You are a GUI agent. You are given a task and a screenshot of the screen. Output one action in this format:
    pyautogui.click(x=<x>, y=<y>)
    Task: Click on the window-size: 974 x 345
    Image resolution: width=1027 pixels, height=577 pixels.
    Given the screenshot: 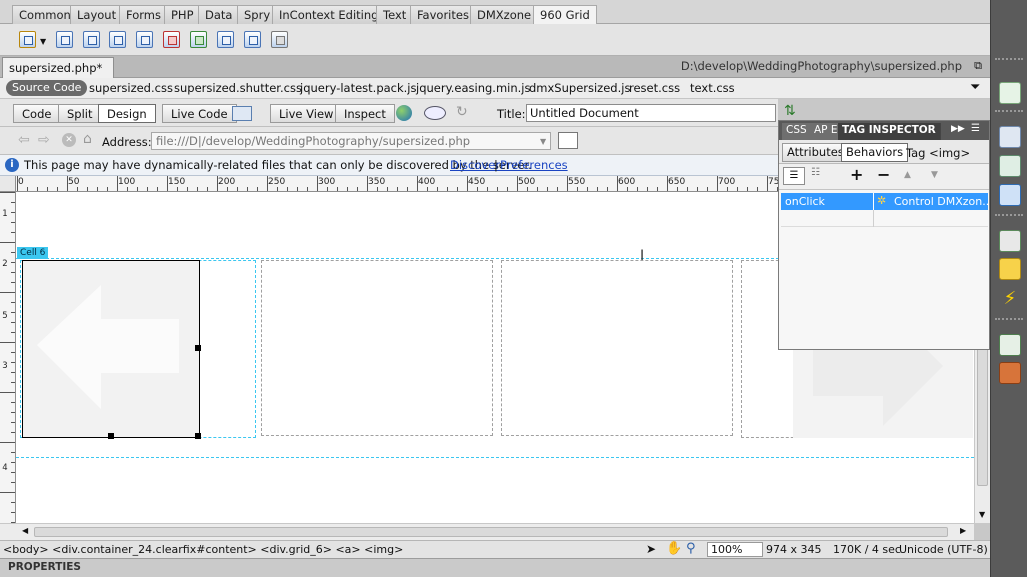 What is the action you would take?
    pyautogui.click(x=794, y=549)
    